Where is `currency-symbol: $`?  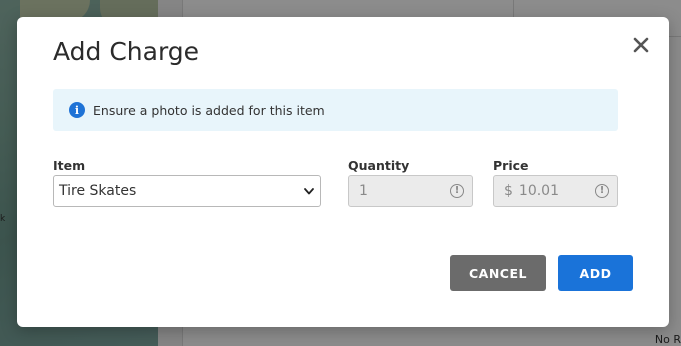
currency-symbol: $ is located at coordinates (508, 191).